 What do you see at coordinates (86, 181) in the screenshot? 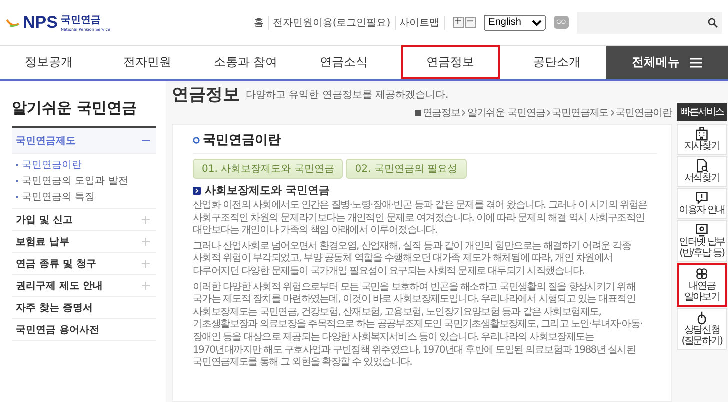
I see `sidebar-subitem: 국민연금의 도입과 발전` at bounding box center [86, 181].